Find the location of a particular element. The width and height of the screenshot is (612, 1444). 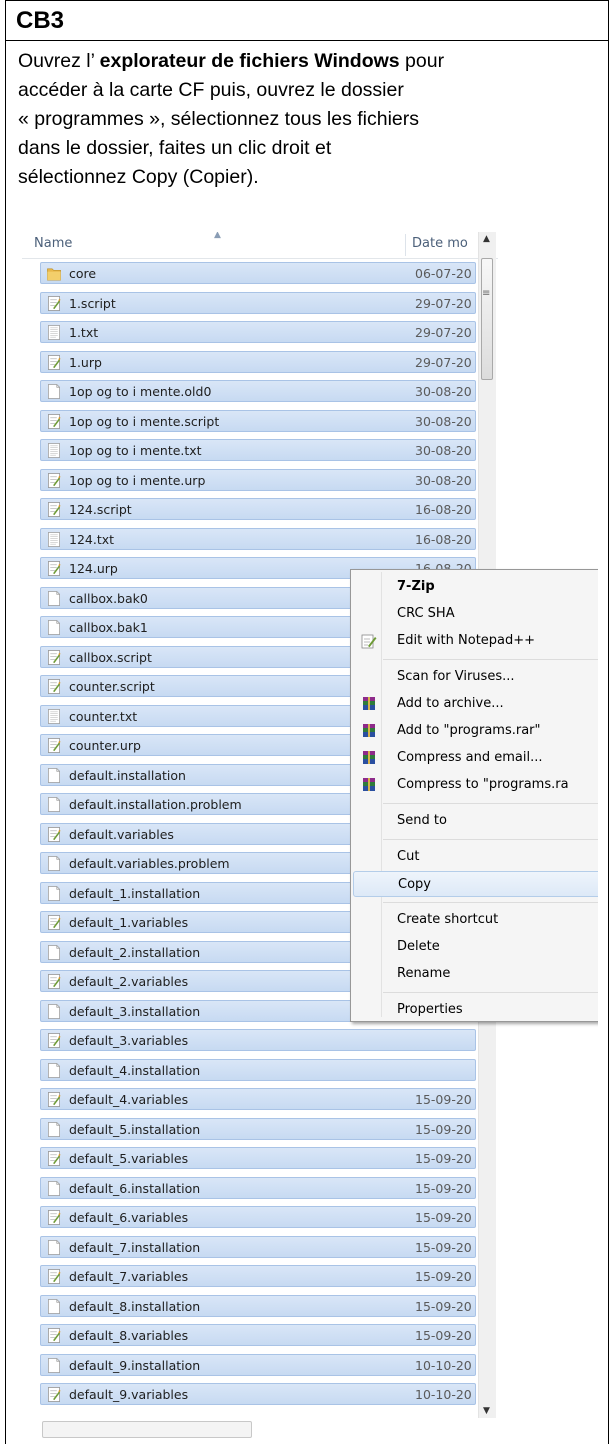

menu-item-copy: Copy is located at coordinates (475, 884).